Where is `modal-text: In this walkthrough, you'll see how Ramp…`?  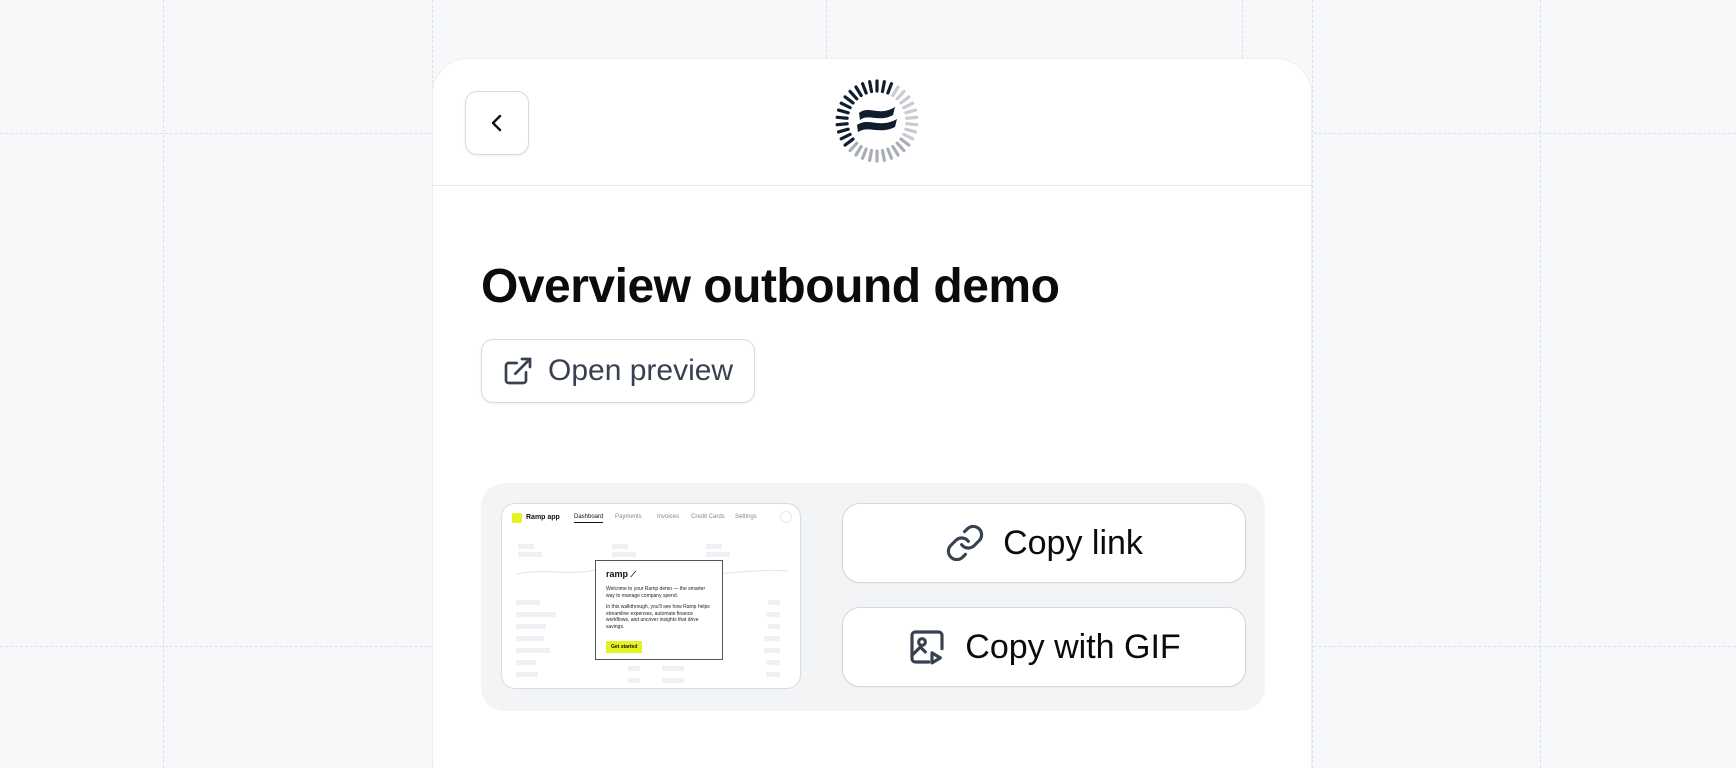 modal-text: In this walkthrough, you'll see how Ramp… is located at coordinates (658, 617).